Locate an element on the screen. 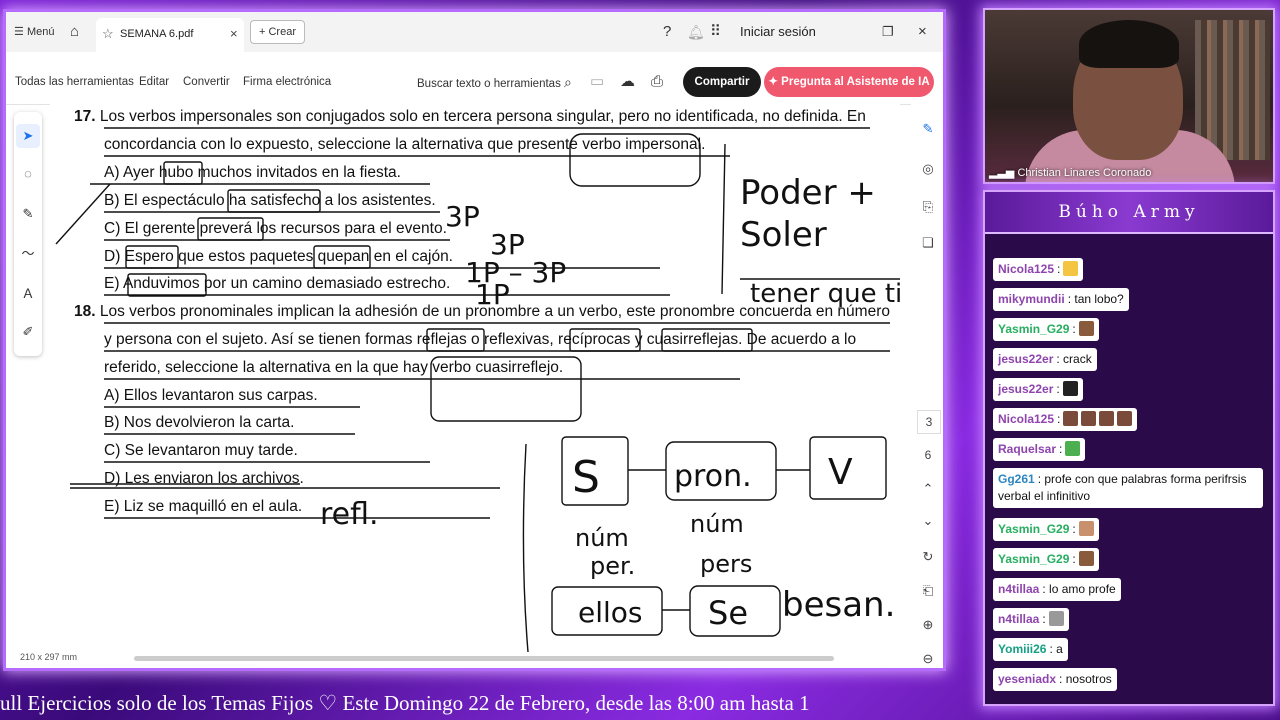  select-cursor-icon: ➤ is located at coordinates (28, 136).